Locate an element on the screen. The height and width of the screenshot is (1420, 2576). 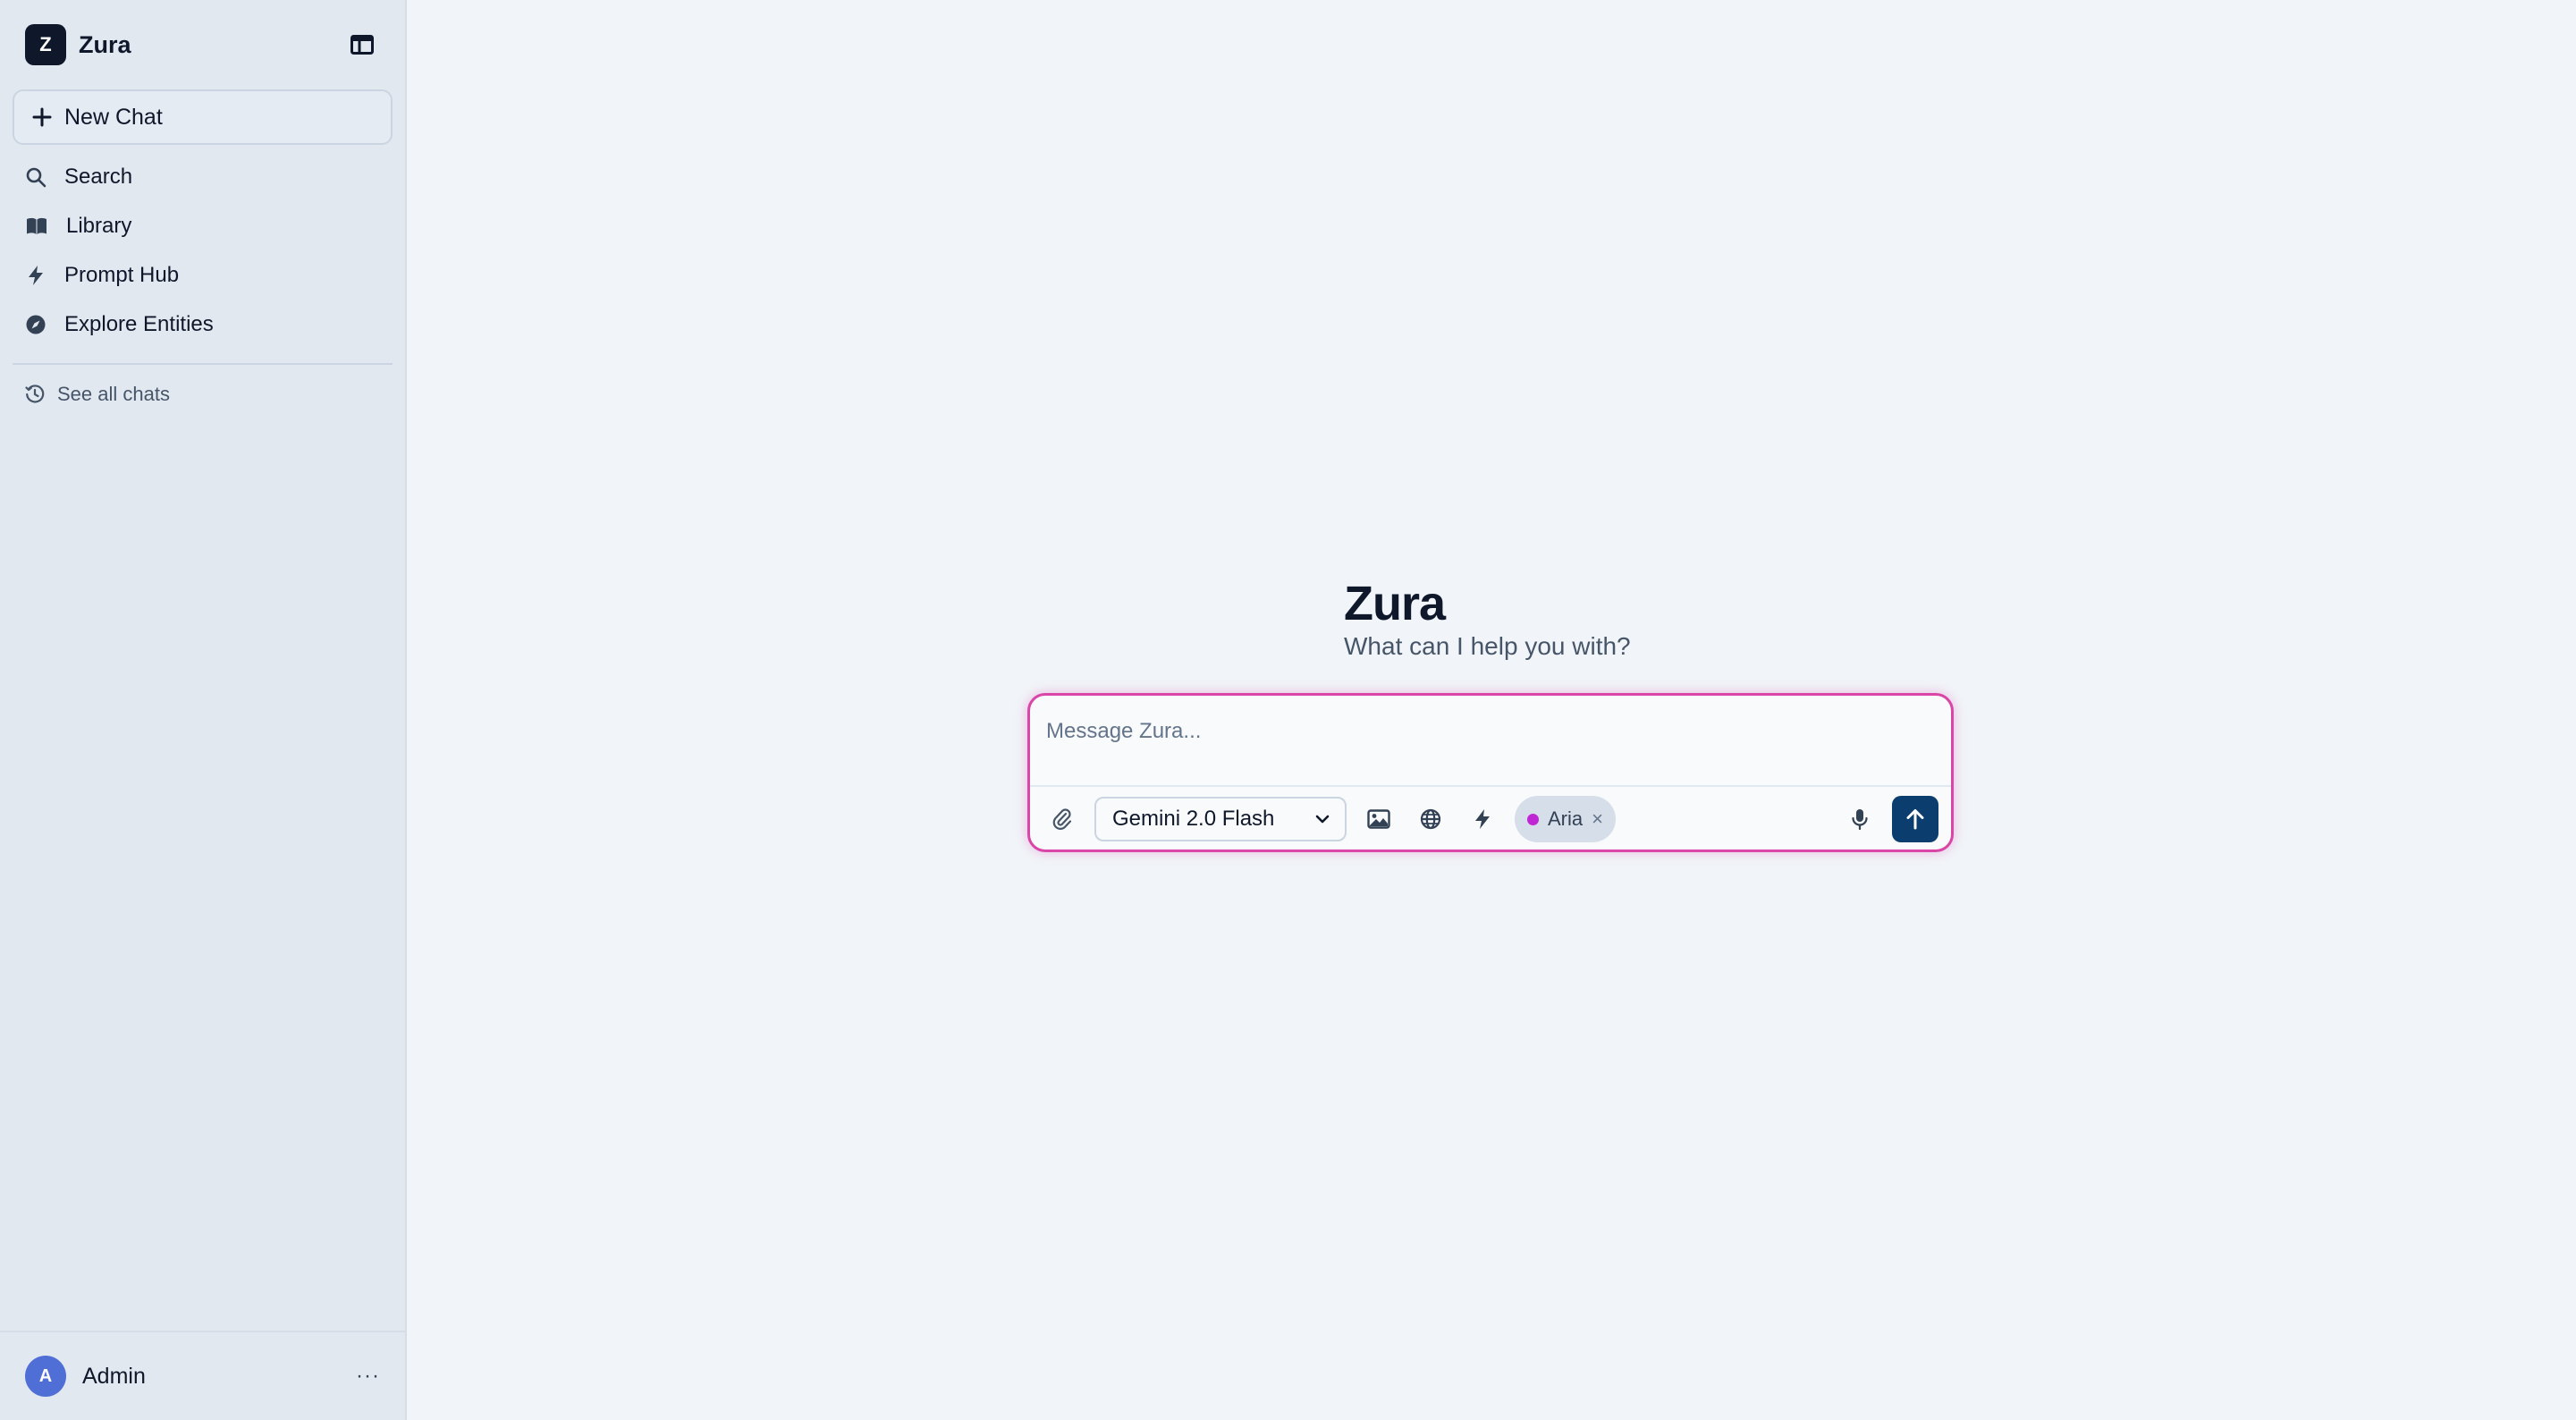
sidebar-item-explore-entities: Explore Entities is located at coordinates (202, 324).